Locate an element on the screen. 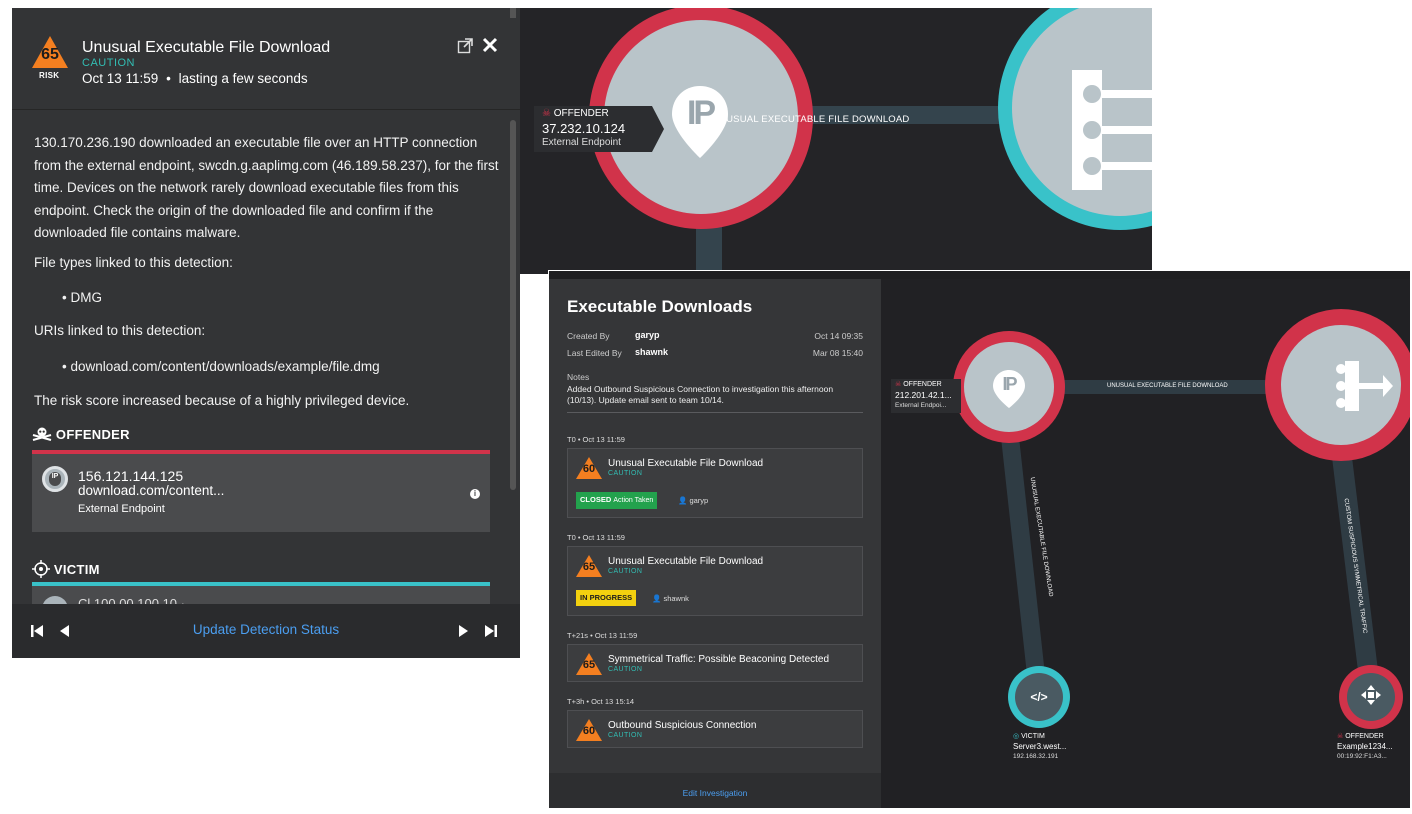  last-icon is located at coordinates (491, 631).